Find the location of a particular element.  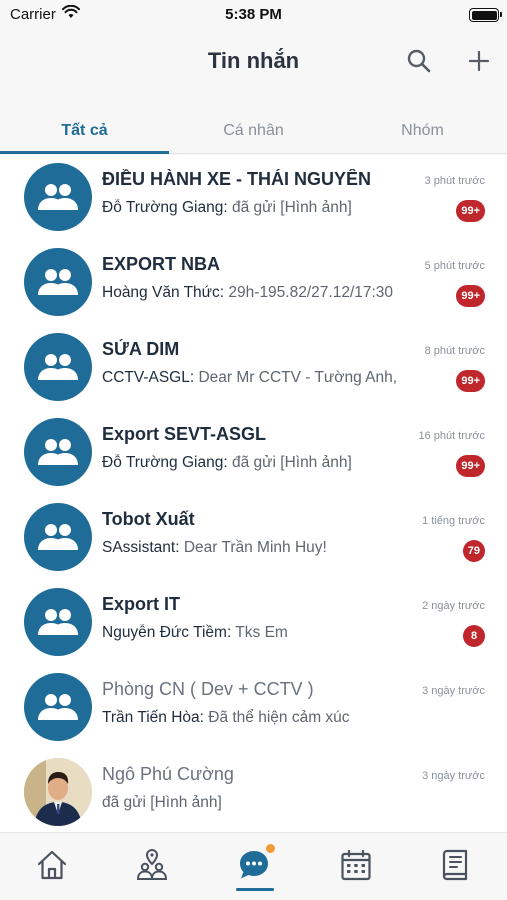

nav-active-indicator is located at coordinates (255, 889).